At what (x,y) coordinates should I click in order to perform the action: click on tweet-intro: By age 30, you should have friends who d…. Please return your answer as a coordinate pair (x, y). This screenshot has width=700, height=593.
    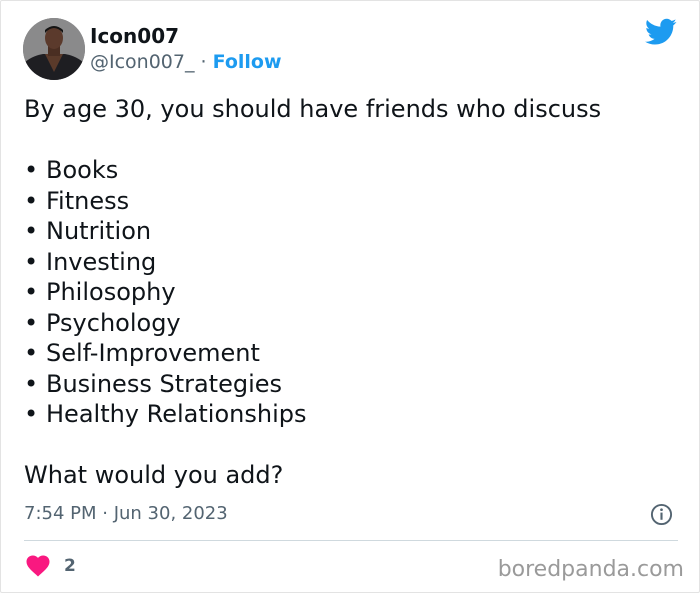
    Looking at the image, I should click on (313, 109).